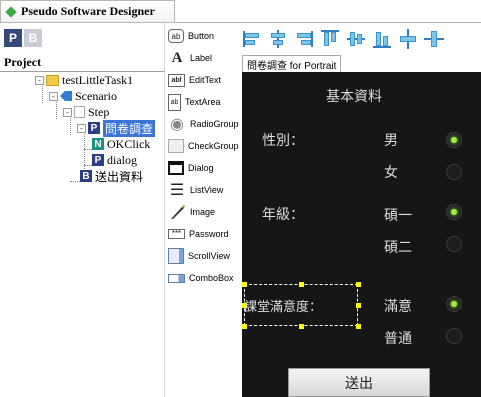 This screenshot has height=397, width=481. I want to click on node-icon: N, so click(98, 144).